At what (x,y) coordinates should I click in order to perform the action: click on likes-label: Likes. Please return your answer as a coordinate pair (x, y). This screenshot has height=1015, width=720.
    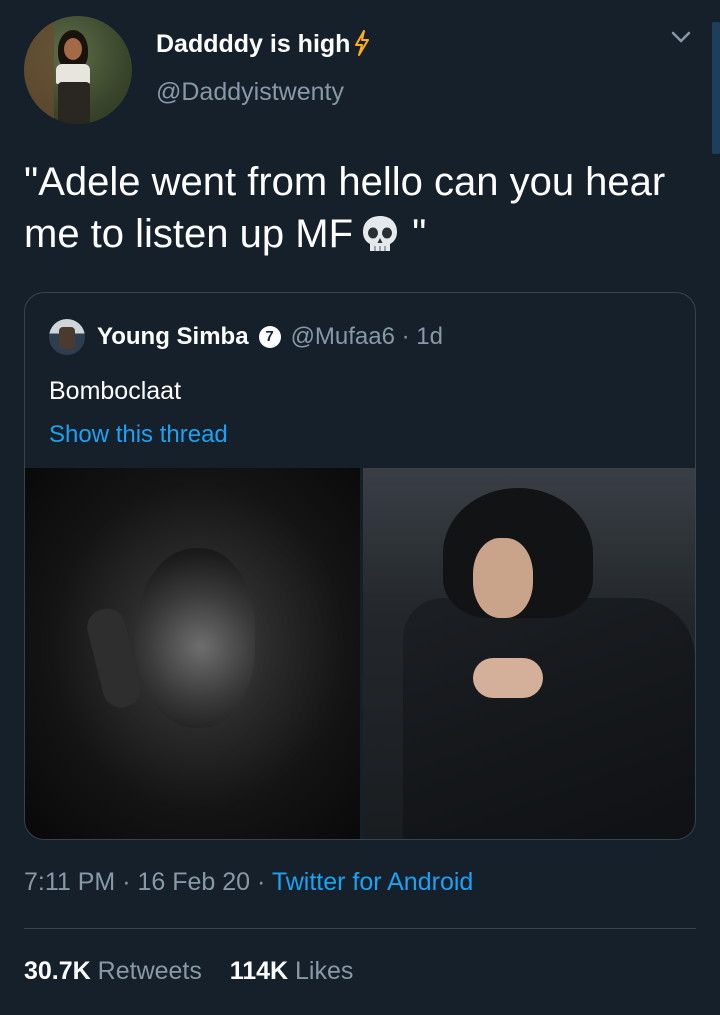
    Looking at the image, I should click on (321, 971).